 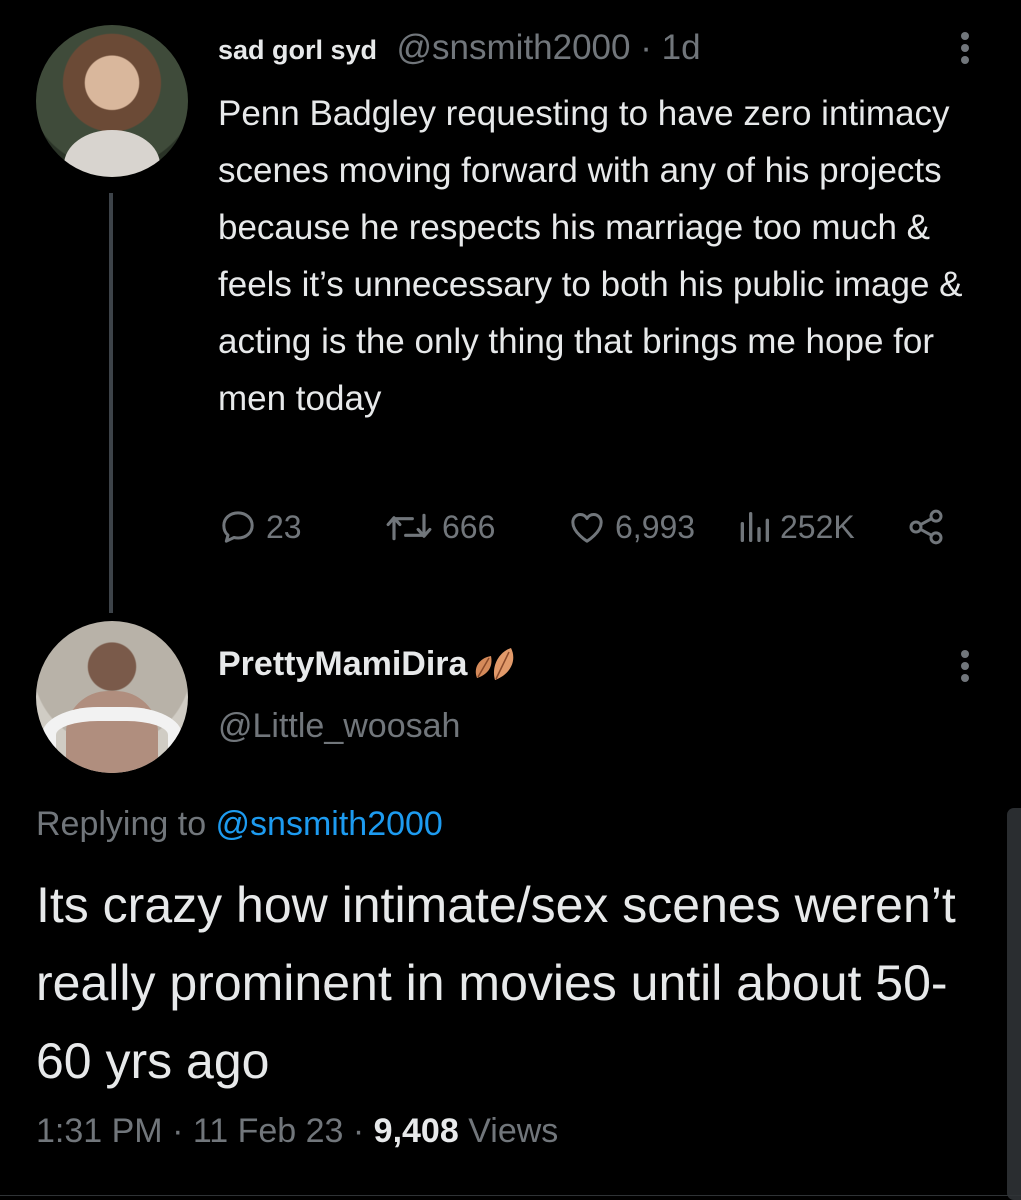 I want to click on replying-to: Replying to @snsmith2000, so click(x=239, y=824).